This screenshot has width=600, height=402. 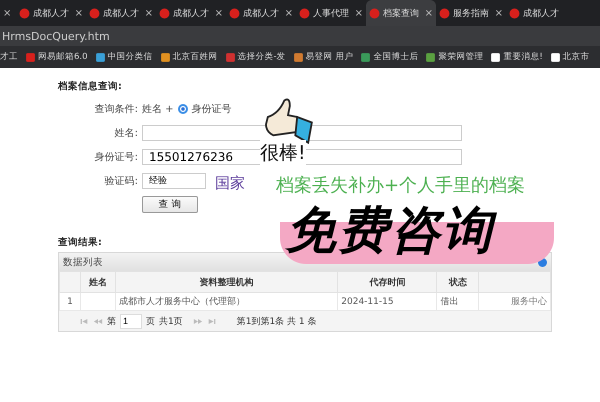 I want to click on browser-tab: ×, so click(x=8, y=13).